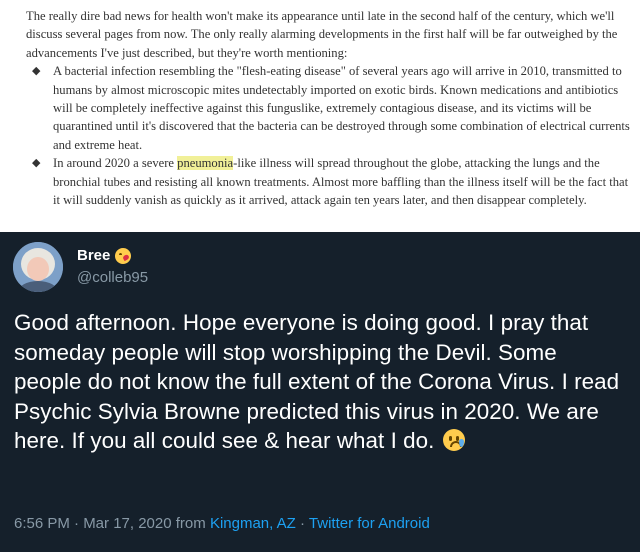 The height and width of the screenshot is (552, 640). I want to click on highlighted-word: pneumonia, so click(205, 163).